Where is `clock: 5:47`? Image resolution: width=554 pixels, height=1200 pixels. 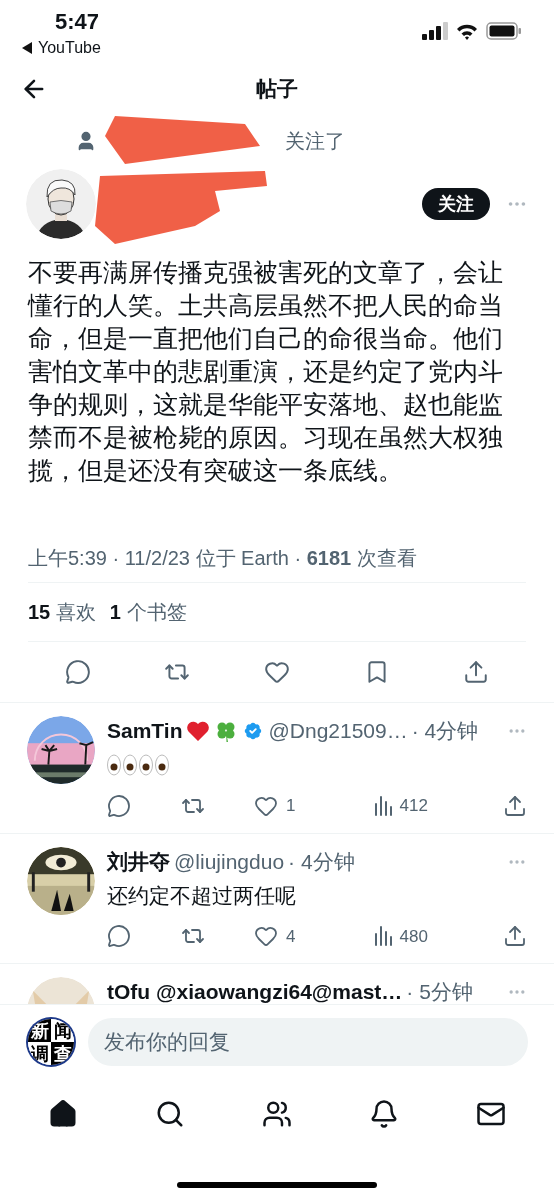
clock: 5:47 is located at coordinates (78, 22).